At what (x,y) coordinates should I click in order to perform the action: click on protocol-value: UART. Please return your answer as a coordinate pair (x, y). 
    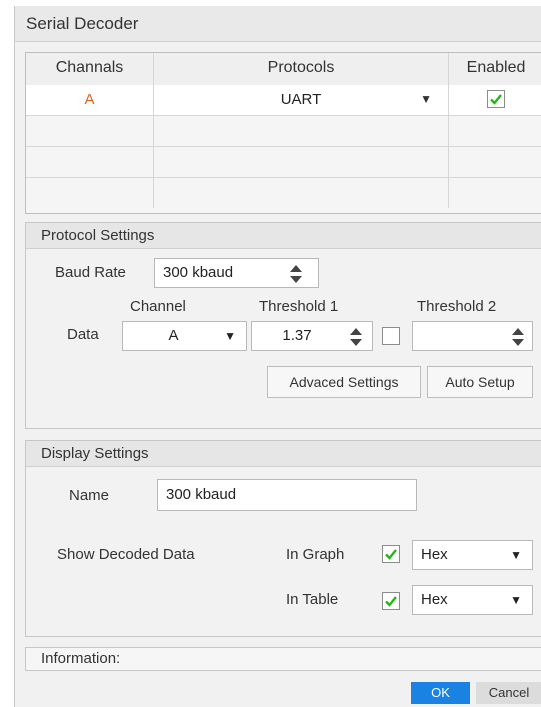
    Looking at the image, I should click on (301, 99).